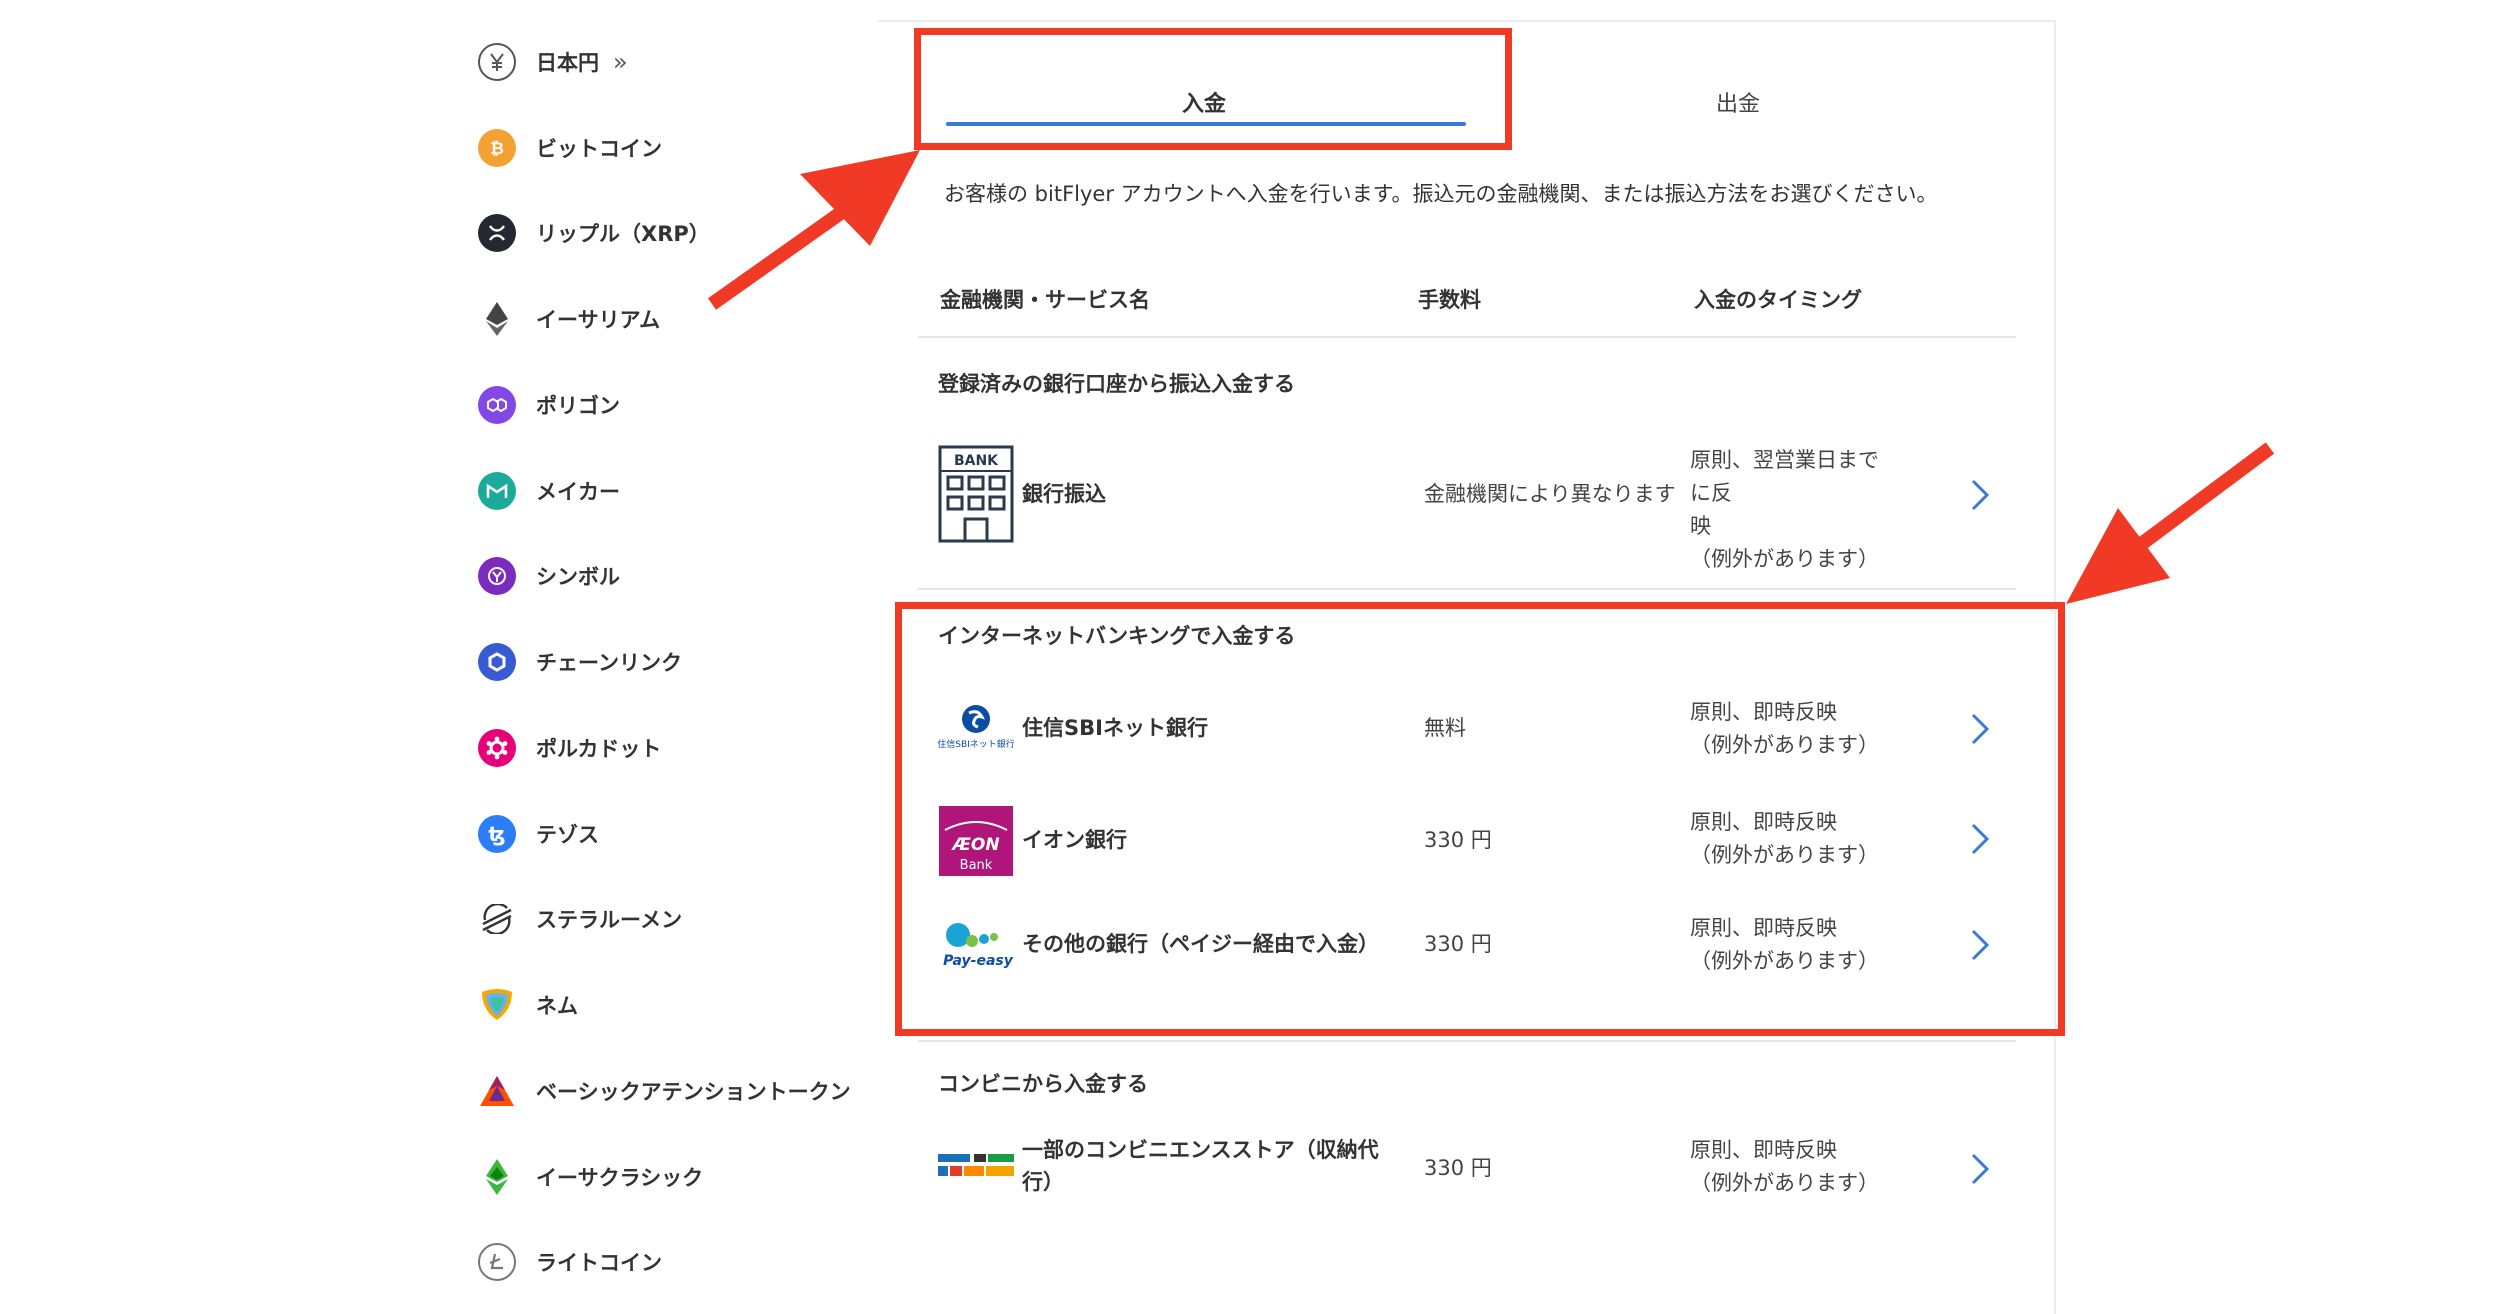  What do you see at coordinates (2203, 498) in the screenshot?
I see `arrow-to-internet-banking` at bounding box center [2203, 498].